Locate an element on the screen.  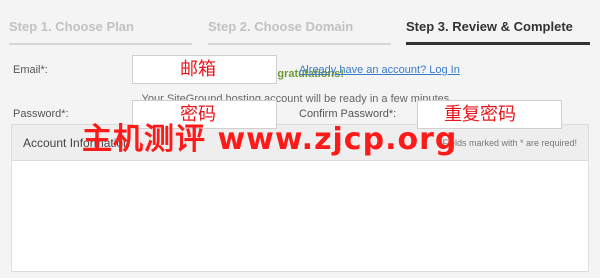
step-choose-plan: Step 1. Choose Plan is located at coordinates (100, 31).